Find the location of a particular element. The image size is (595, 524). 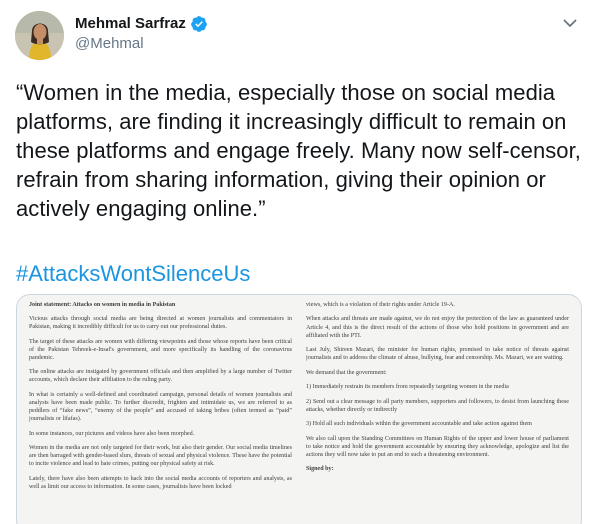

document-paragraph: We demand that the government: is located at coordinates (346, 372).